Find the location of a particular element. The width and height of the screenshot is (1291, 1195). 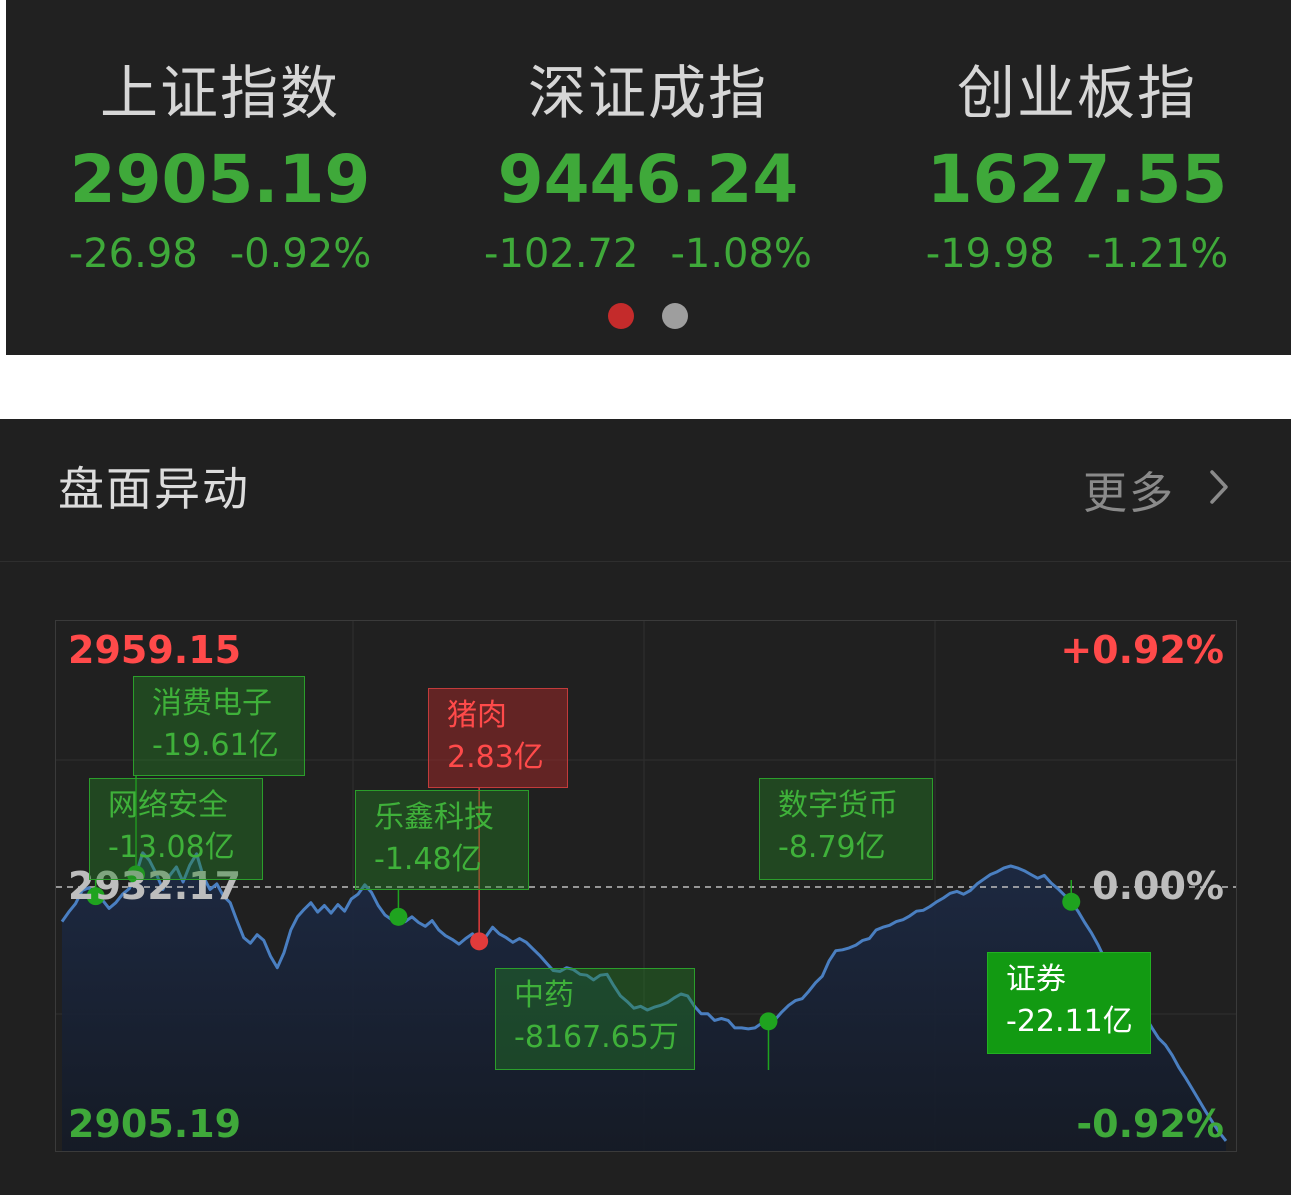

chevron-right-icon is located at coordinates (1219, 489).